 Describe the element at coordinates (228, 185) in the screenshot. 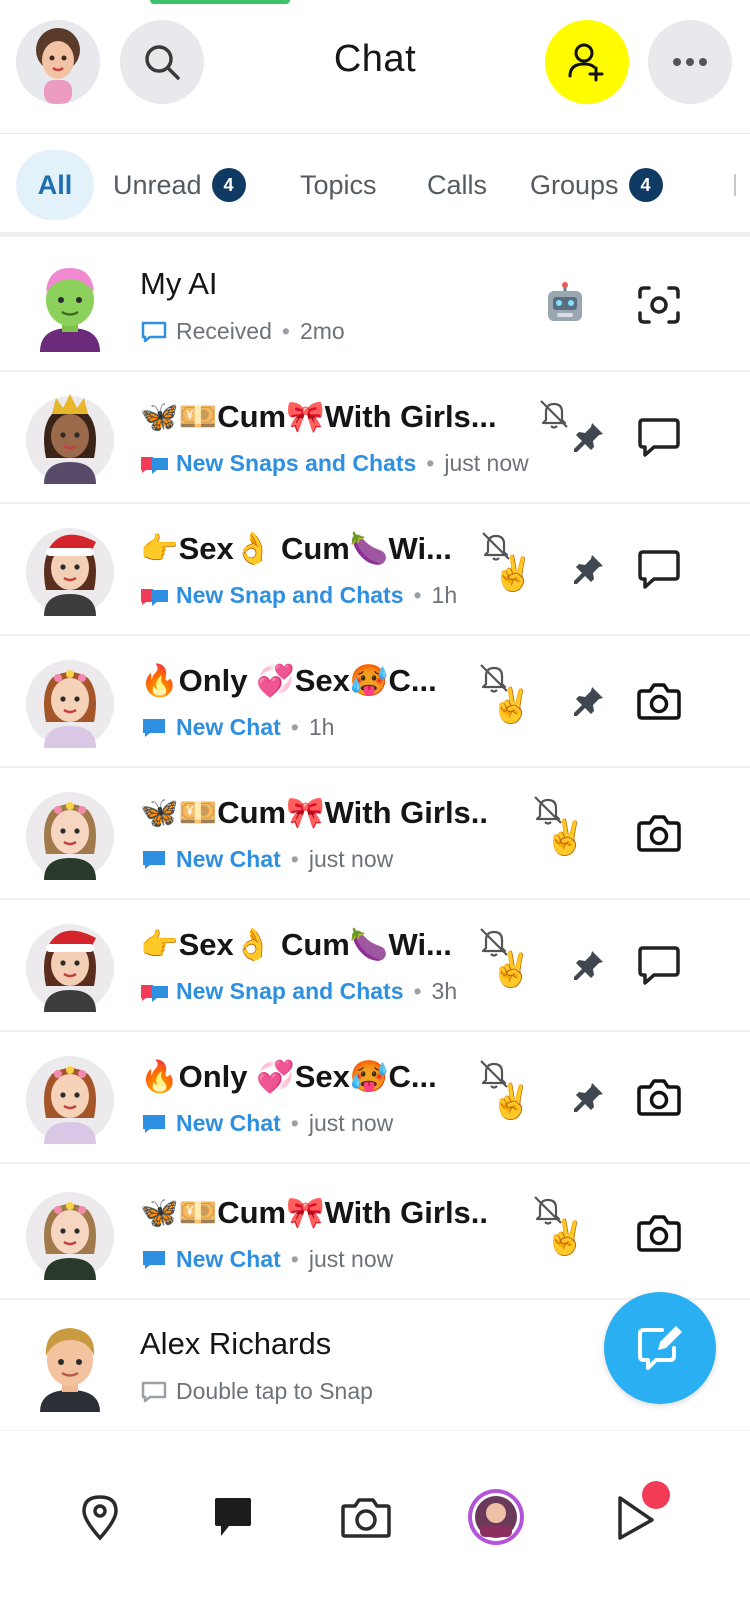

I see `unread-count-badge: 4` at that location.